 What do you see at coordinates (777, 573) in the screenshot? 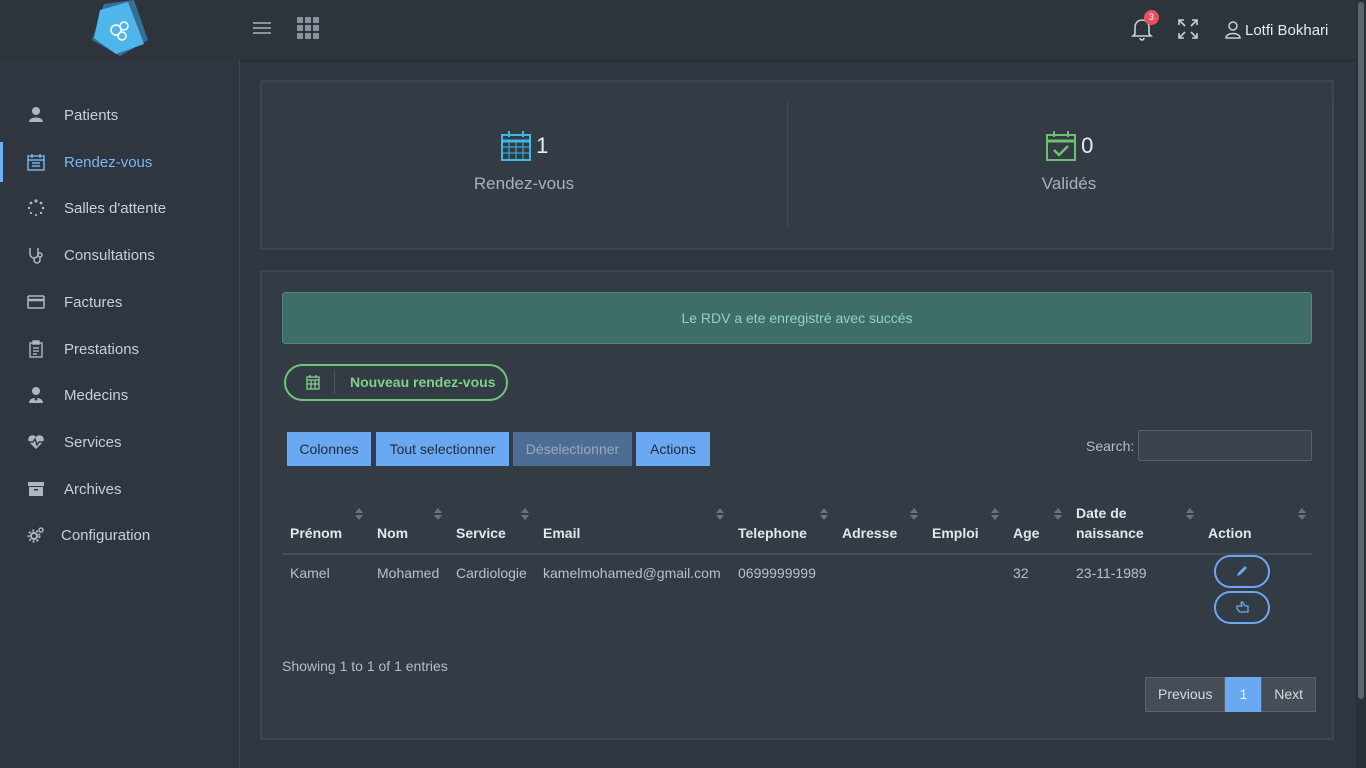
I see `cell-telephone: 0699999999` at bounding box center [777, 573].